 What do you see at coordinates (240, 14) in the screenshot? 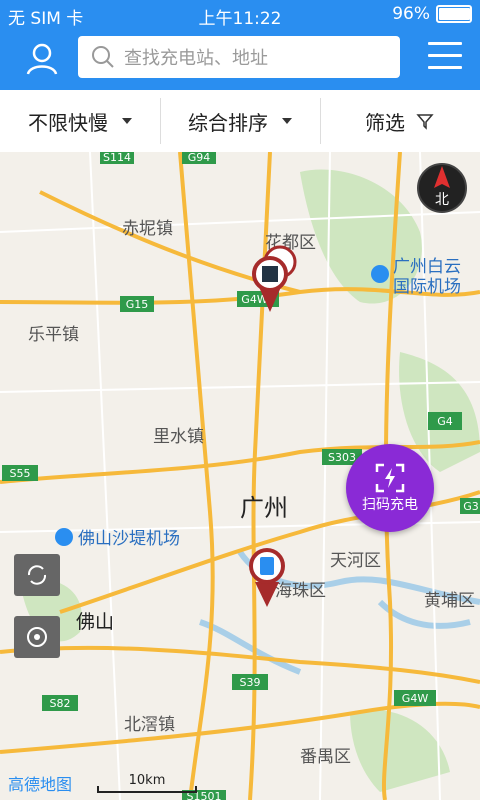
I see `status-bar: 无 SIM 卡 上午11:22 96%` at bounding box center [240, 14].